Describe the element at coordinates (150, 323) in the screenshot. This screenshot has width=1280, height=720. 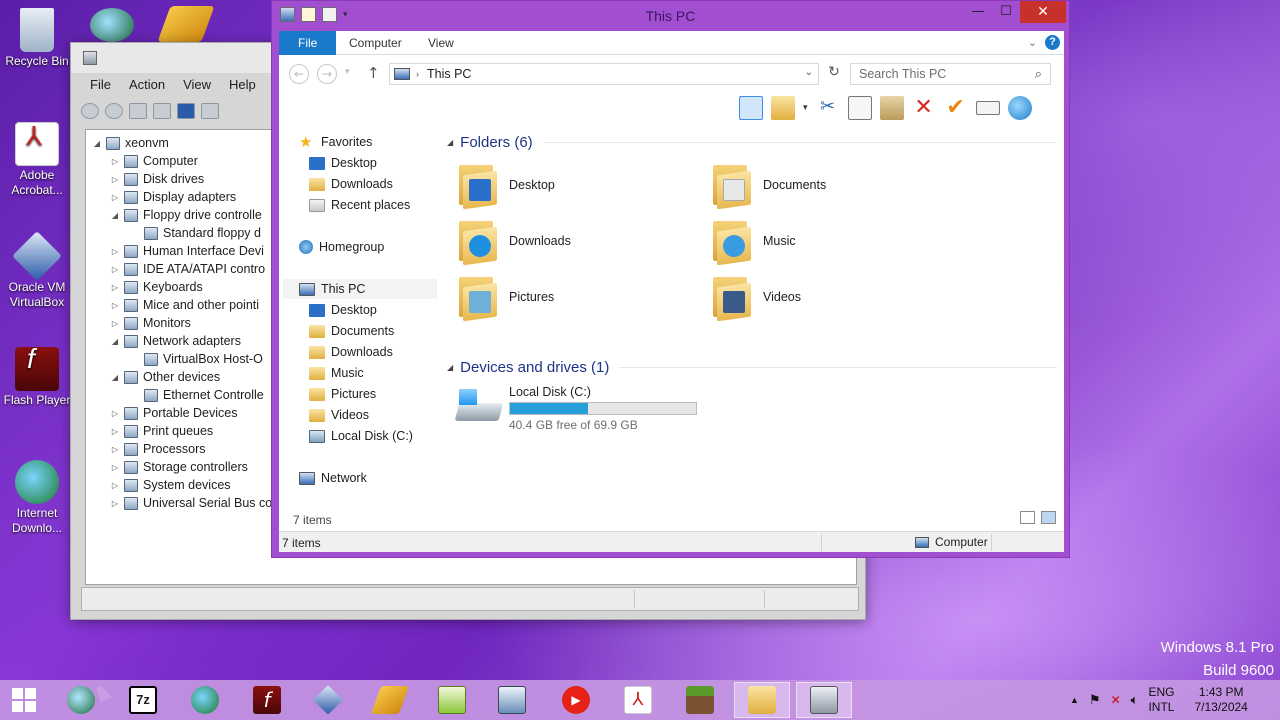
I see `device-tree-node: ▷ Monitors` at that location.